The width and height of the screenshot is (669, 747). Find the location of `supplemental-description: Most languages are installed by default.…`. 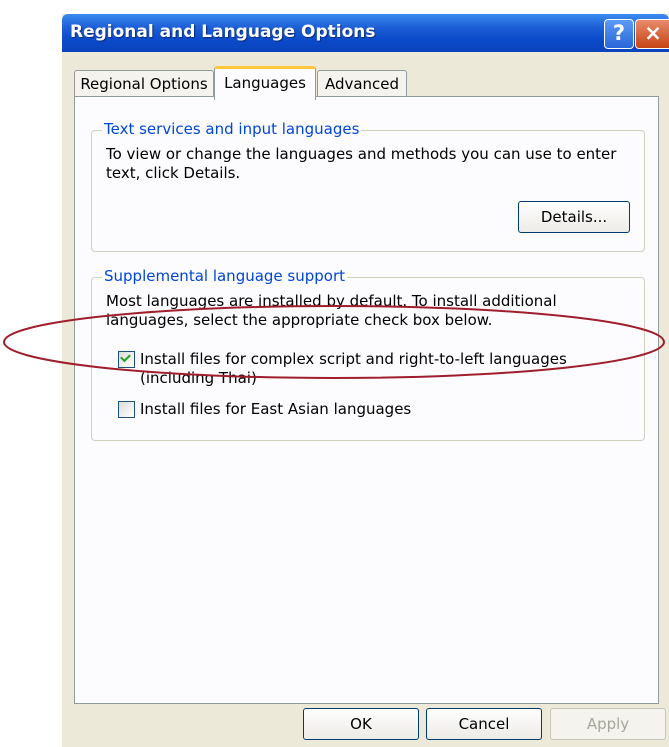

supplemental-description: Most languages are installed by default.… is located at coordinates (331, 310).